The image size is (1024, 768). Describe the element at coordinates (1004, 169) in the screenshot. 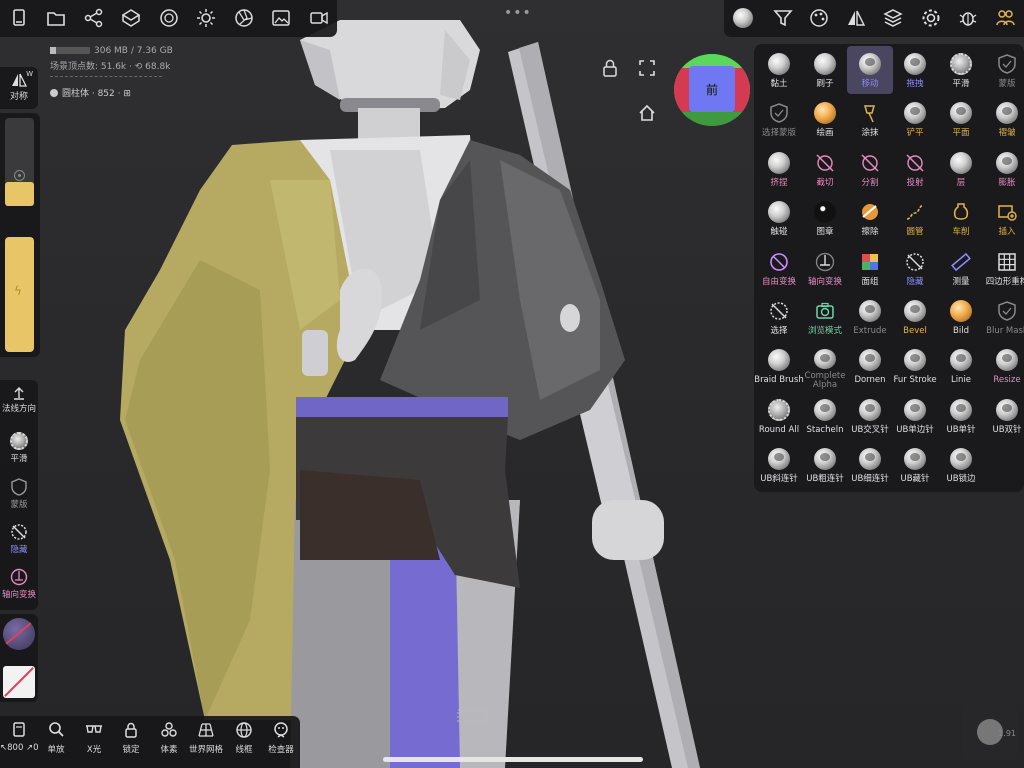

I see `brush-2-5: 膨胀` at that location.